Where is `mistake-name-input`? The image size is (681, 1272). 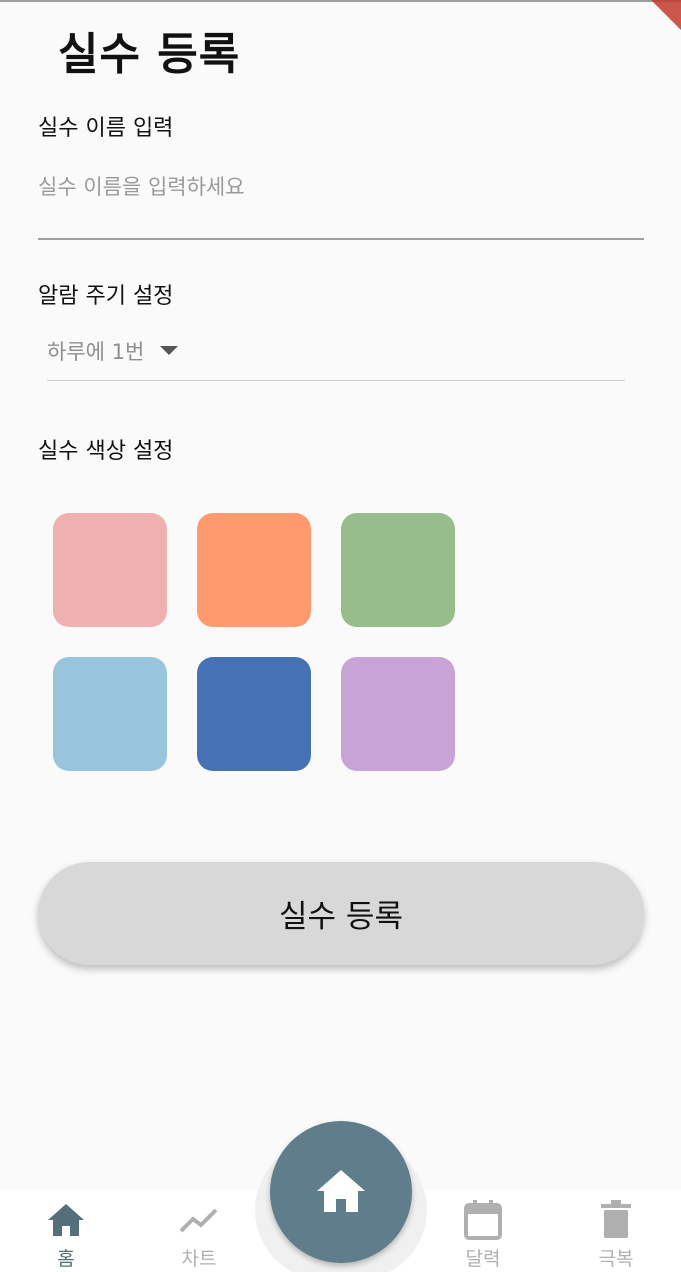 mistake-name-input is located at coordinates (341, 200).